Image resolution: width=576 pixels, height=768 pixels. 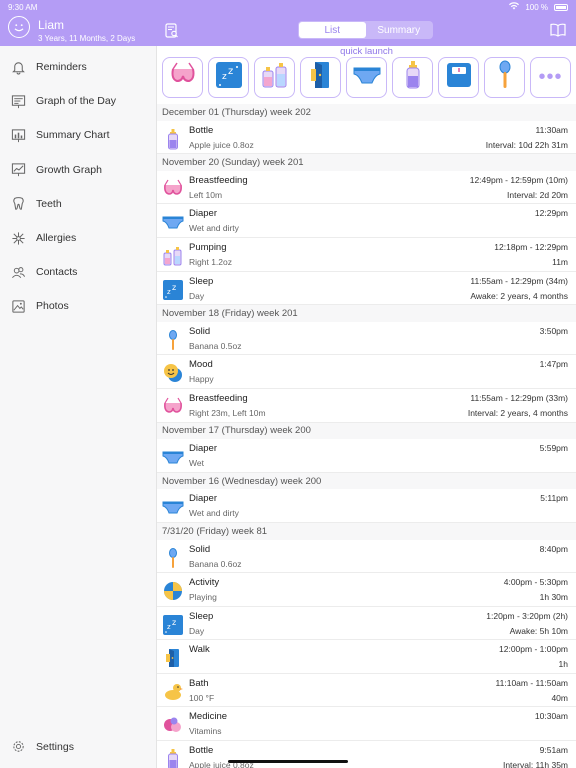 What do you see at coordinates (519, 280) in the screenshot?
I see `entry-time: 11:55am - 12:29pm (34m)` at bounding box center [519, 280].